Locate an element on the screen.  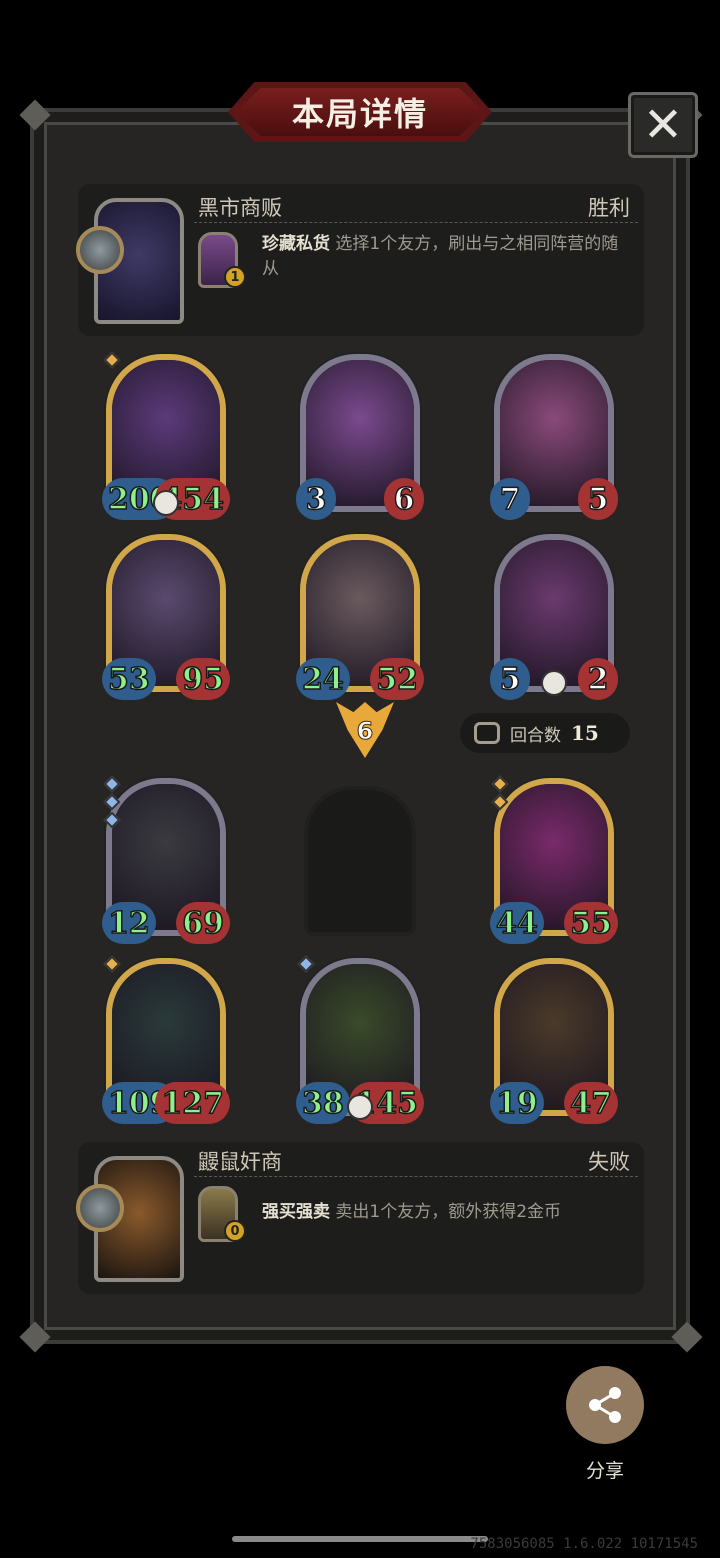
minion-attack: 53 is located at coordinates (129, 679).